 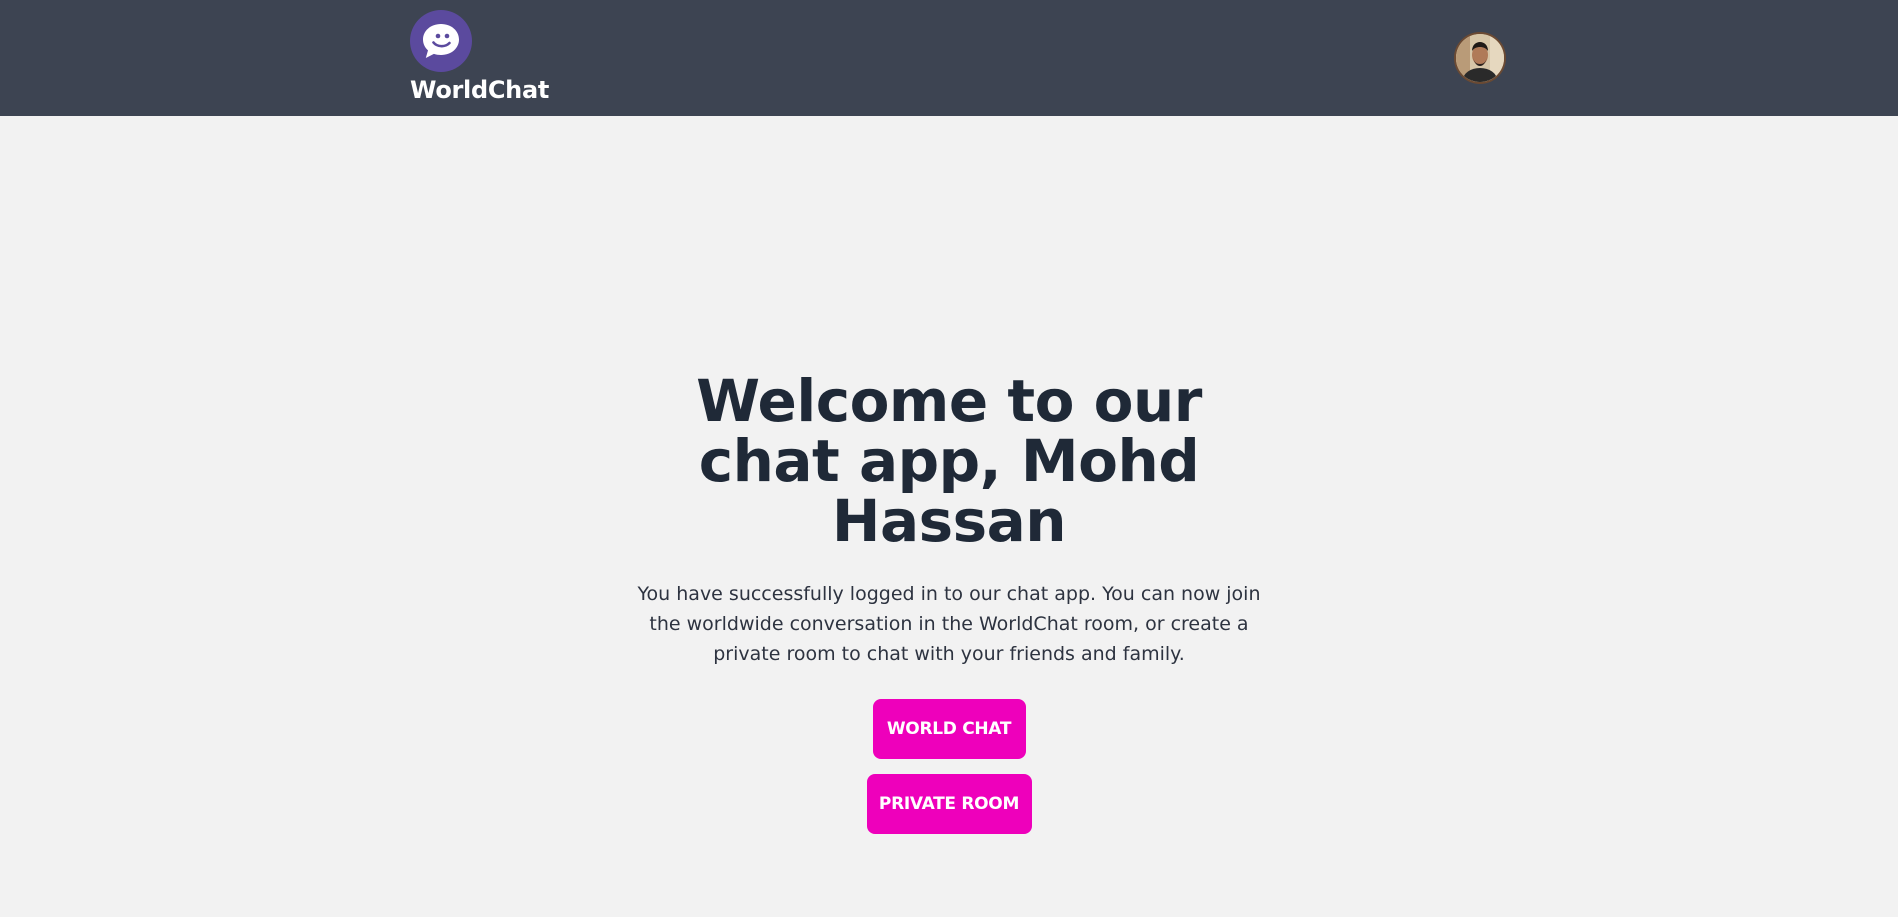 What do you see at coordinates (949, 461) in the screenshot?
I see `page-title: Welcome to our chat app, Mohd Hassan` at bounding box center [949, 461].